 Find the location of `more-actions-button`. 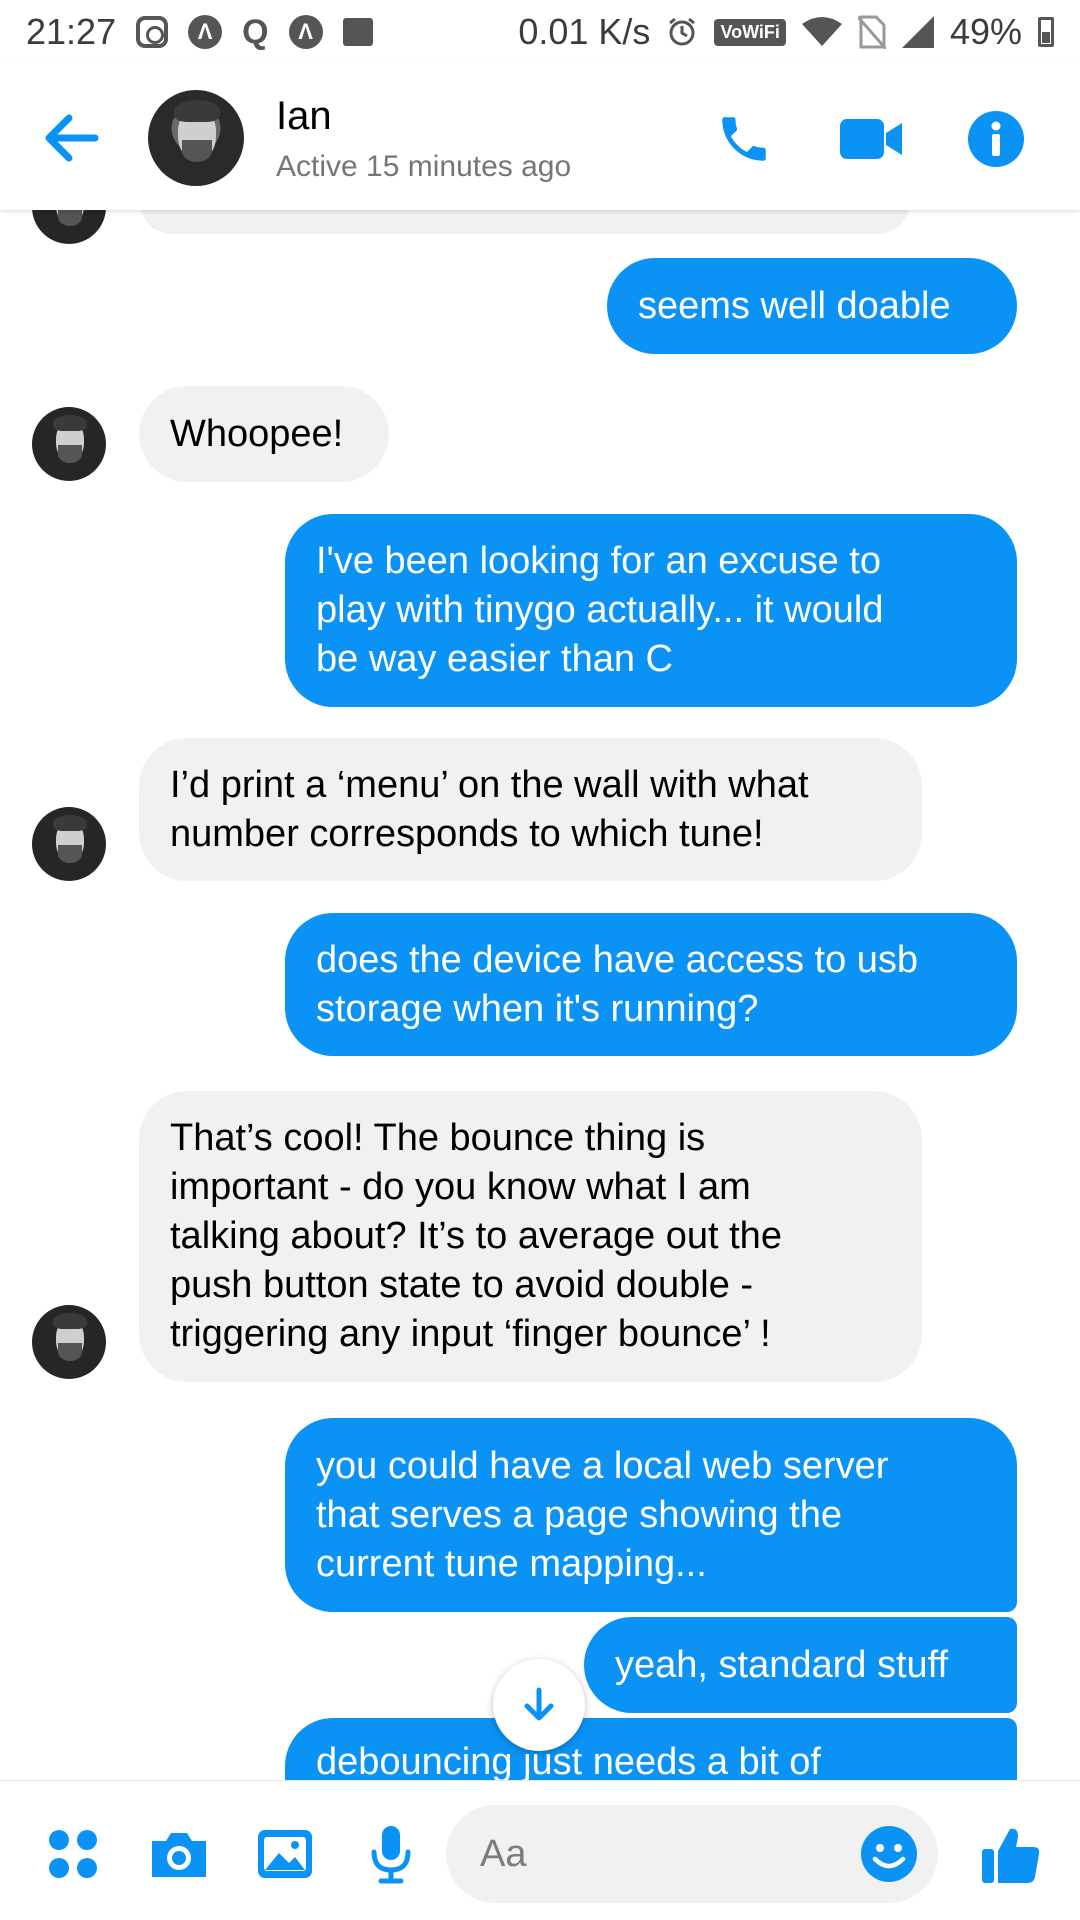

more-actions-button is located at coordinates (73, 1854).